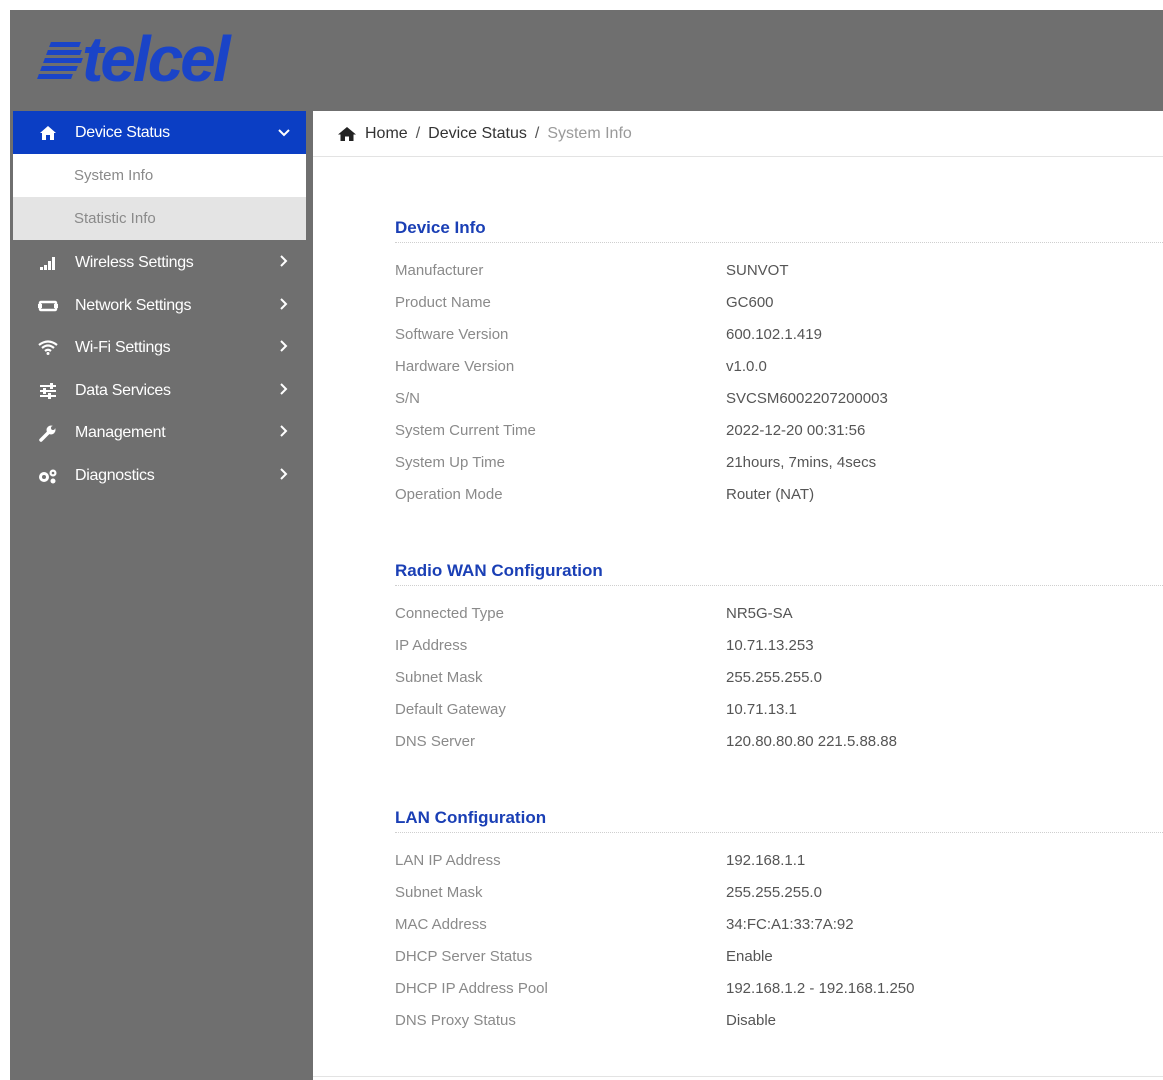 Image resolution: width=1163 pixels, height=1080 pixels. What do you see at coordinates (807, 398) in the screenshot?
I see `info-value: SVCSM6002207200003` at bounding box center [807, 398].